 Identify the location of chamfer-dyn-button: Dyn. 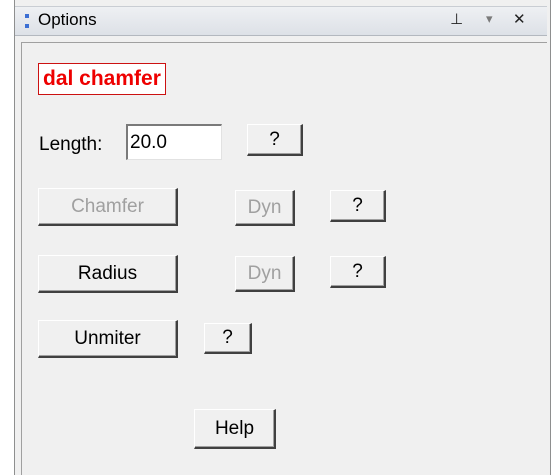
(265, 208).